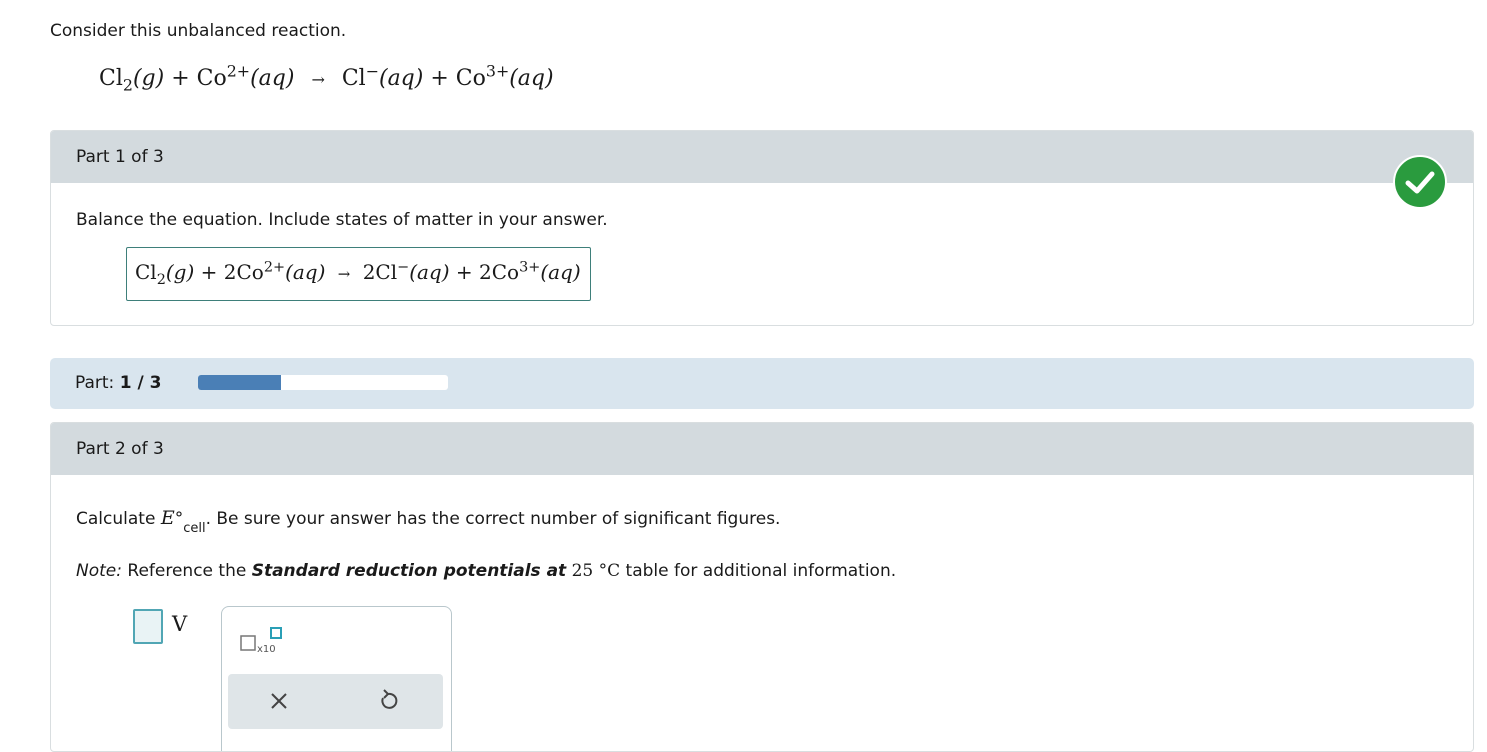 This screenshot has width=1487, height=752. I want to click on progress-bar, so click(323, 382).